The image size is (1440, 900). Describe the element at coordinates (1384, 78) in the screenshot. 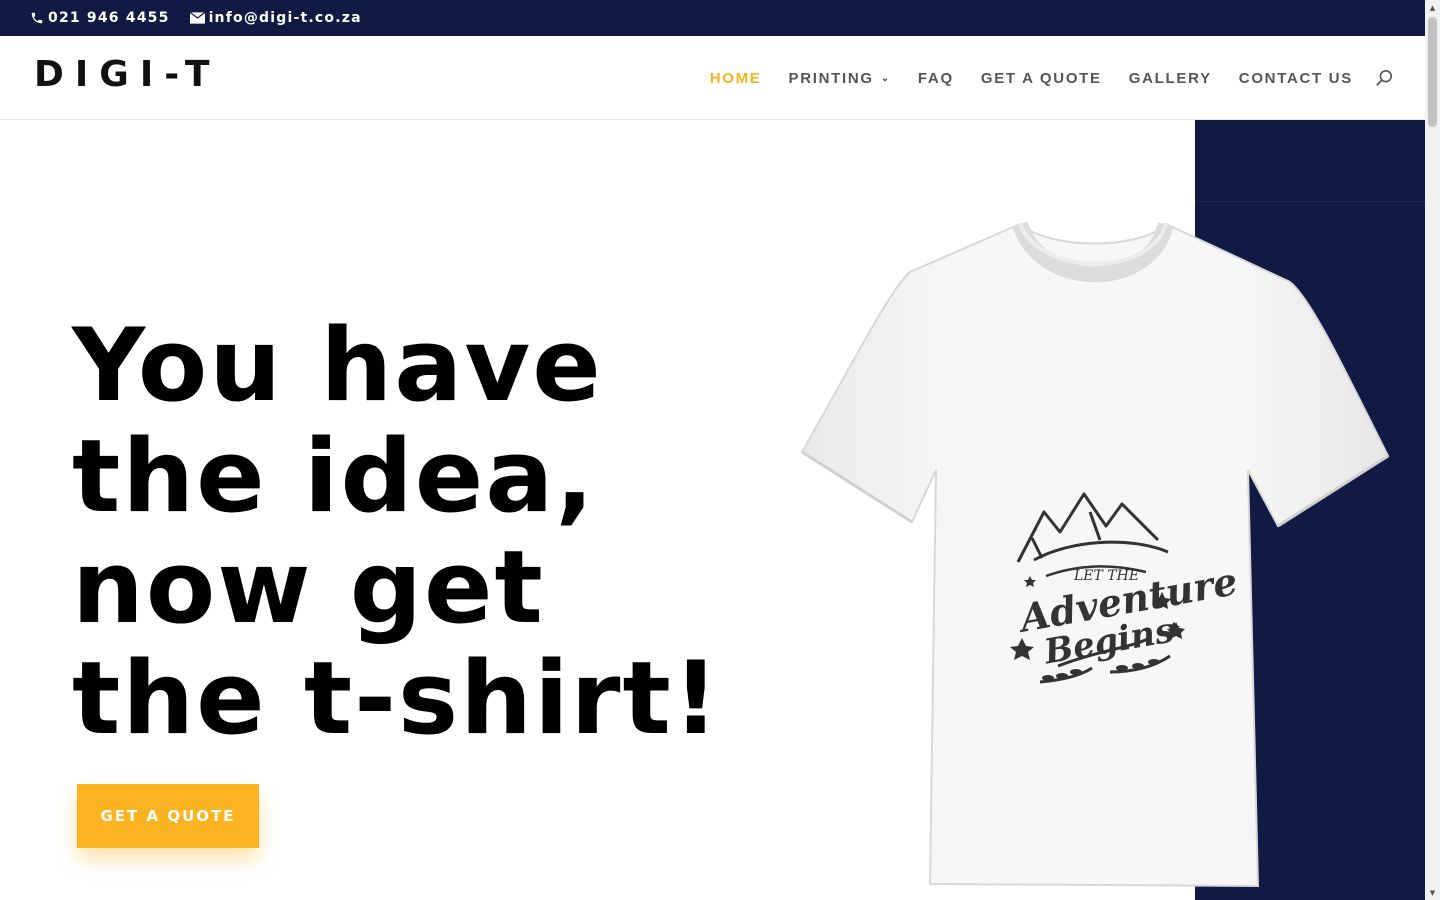

I see `search-icon` at that location.